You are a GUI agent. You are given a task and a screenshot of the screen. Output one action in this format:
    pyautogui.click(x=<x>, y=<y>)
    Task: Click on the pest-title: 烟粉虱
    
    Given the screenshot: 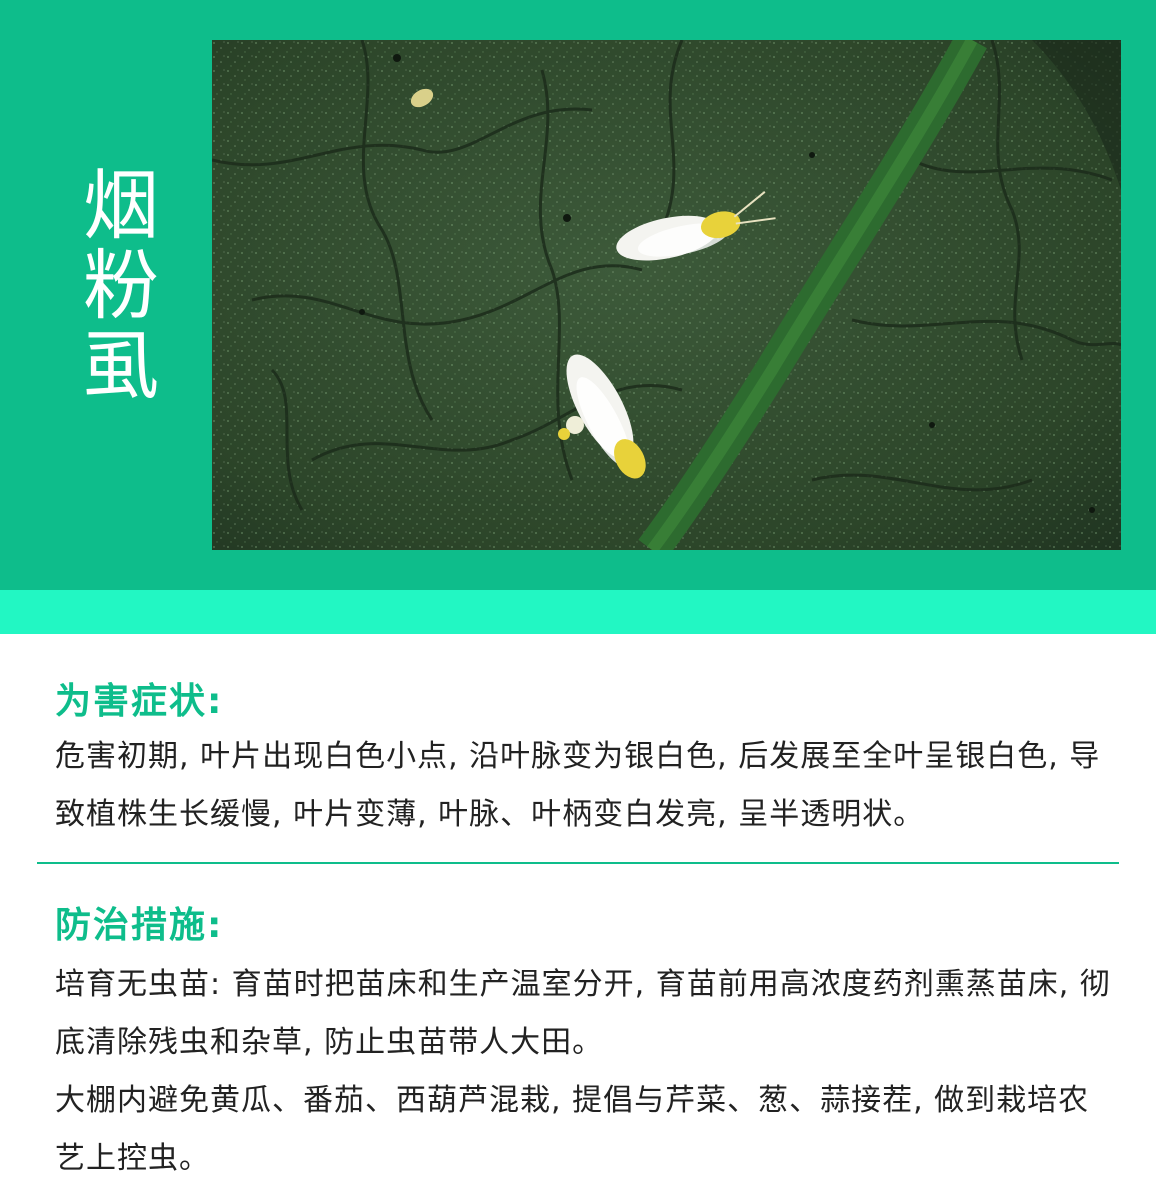 What is the action you would take?
    pyautogui.click(x=114, y=285)
    